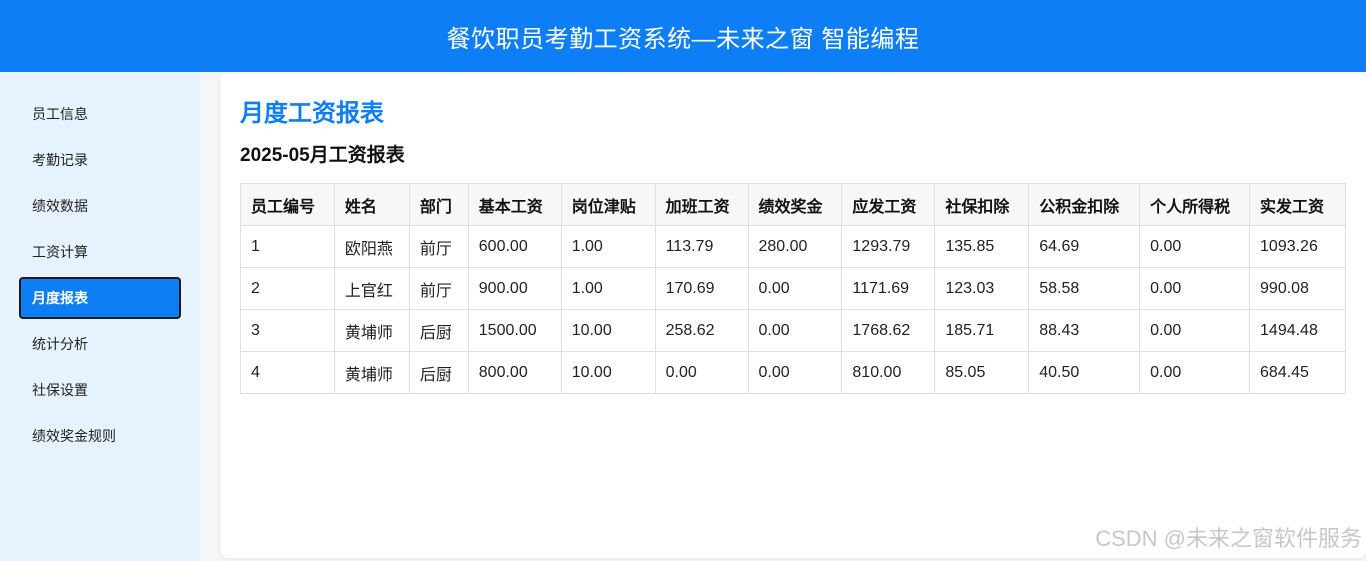 Image resolution: width=1366 pixels, height=561 pixels. I want to click on sidebar-item-monthly-report: 月度报表, so click(100, 298).